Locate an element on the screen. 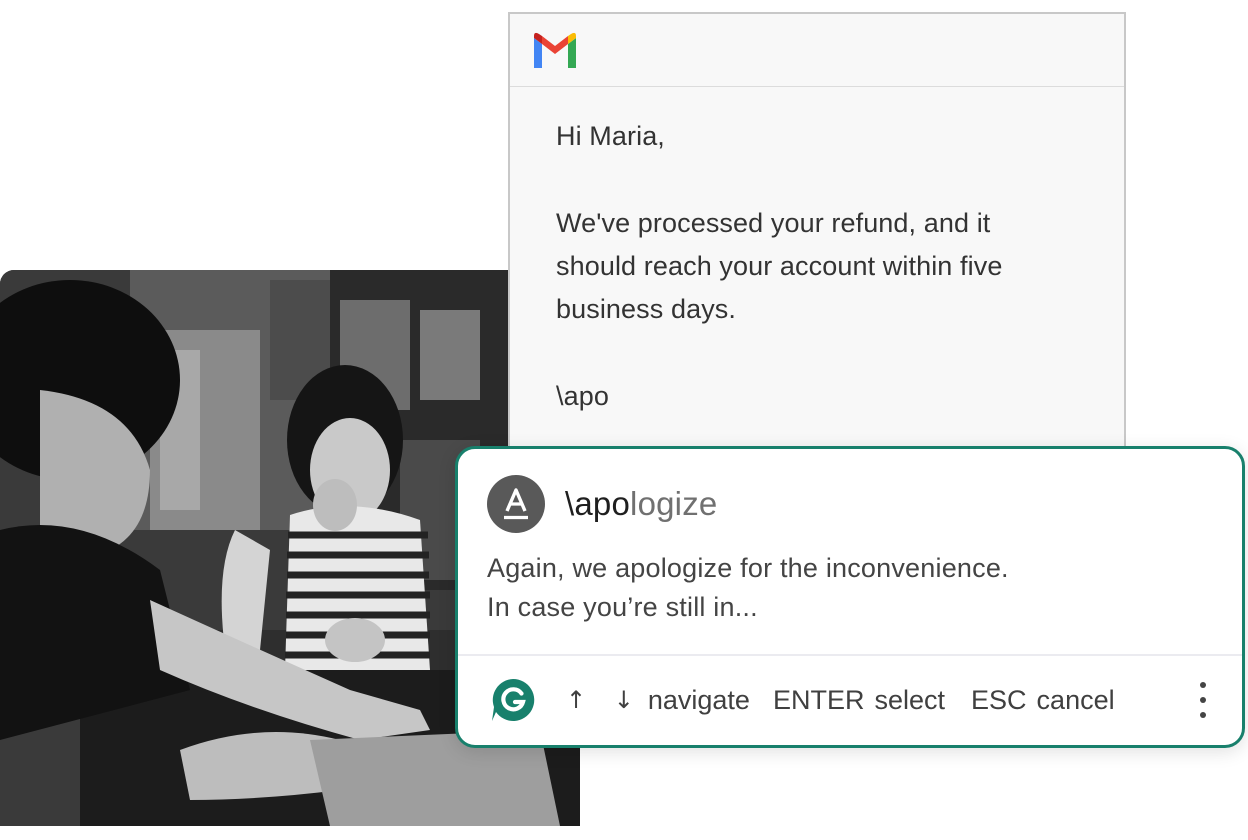  snippet-suggestion: \apologize is located at coordinates (864, 504).